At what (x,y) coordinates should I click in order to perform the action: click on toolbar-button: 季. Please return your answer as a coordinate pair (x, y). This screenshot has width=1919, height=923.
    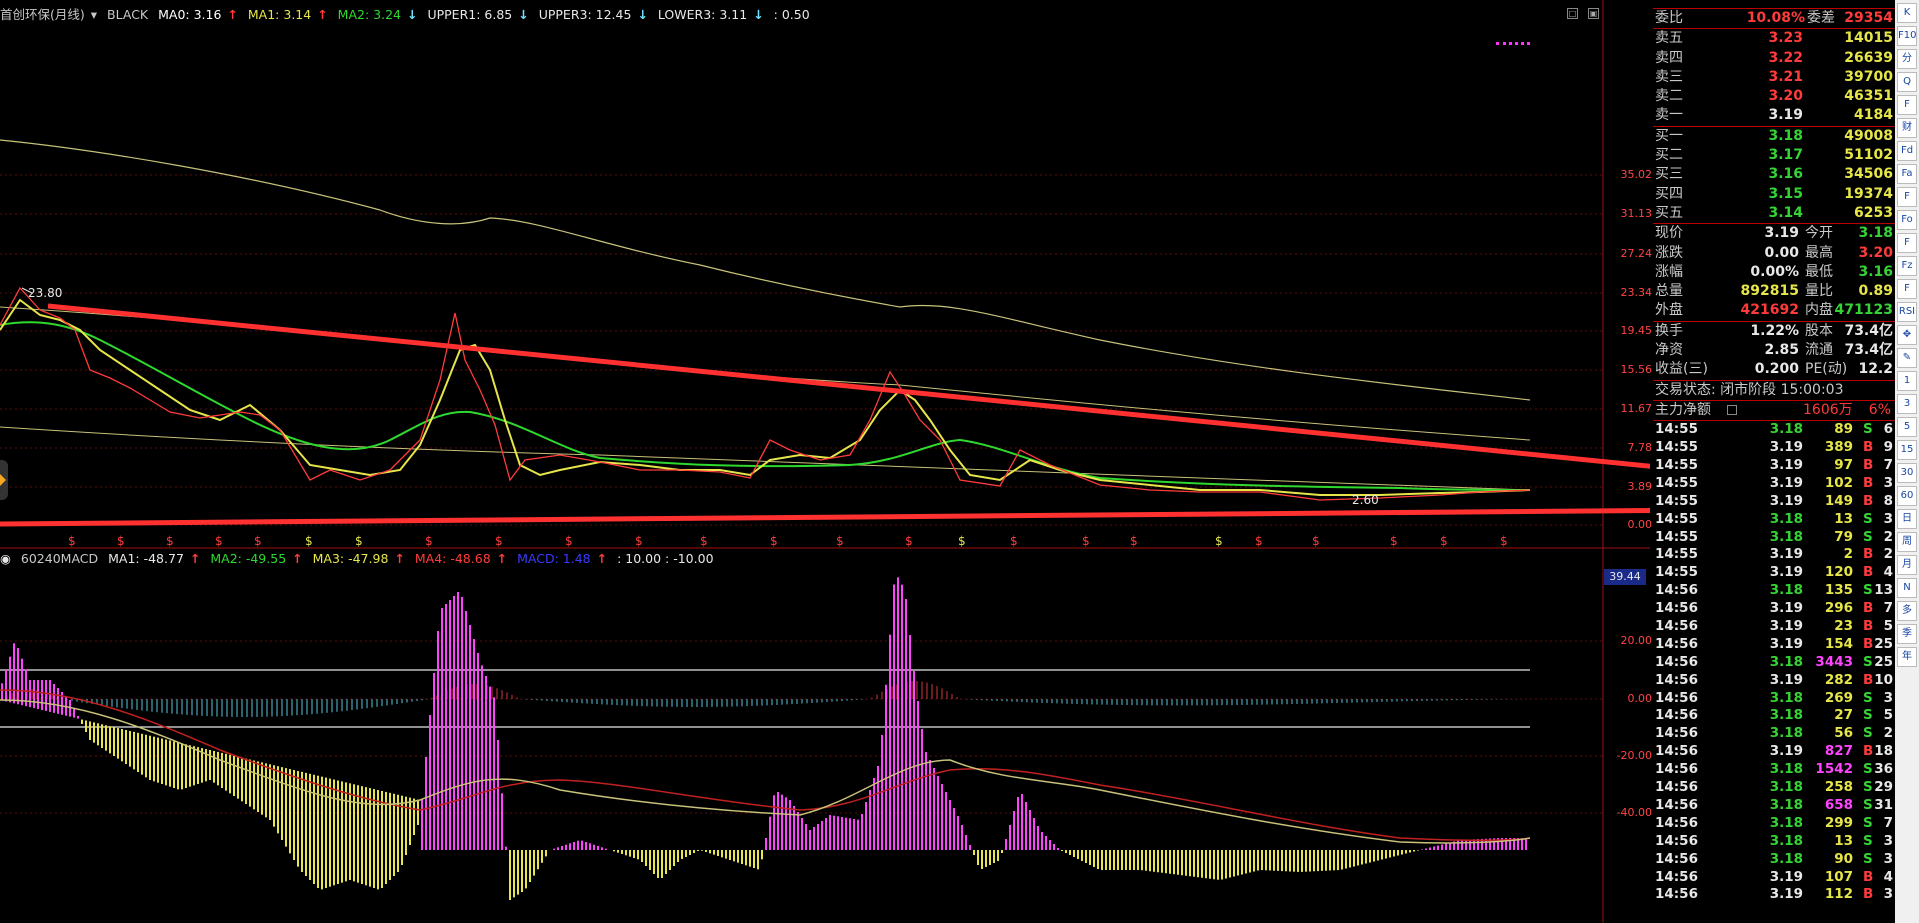
    Looking at the image, I should click on (1907, 634).